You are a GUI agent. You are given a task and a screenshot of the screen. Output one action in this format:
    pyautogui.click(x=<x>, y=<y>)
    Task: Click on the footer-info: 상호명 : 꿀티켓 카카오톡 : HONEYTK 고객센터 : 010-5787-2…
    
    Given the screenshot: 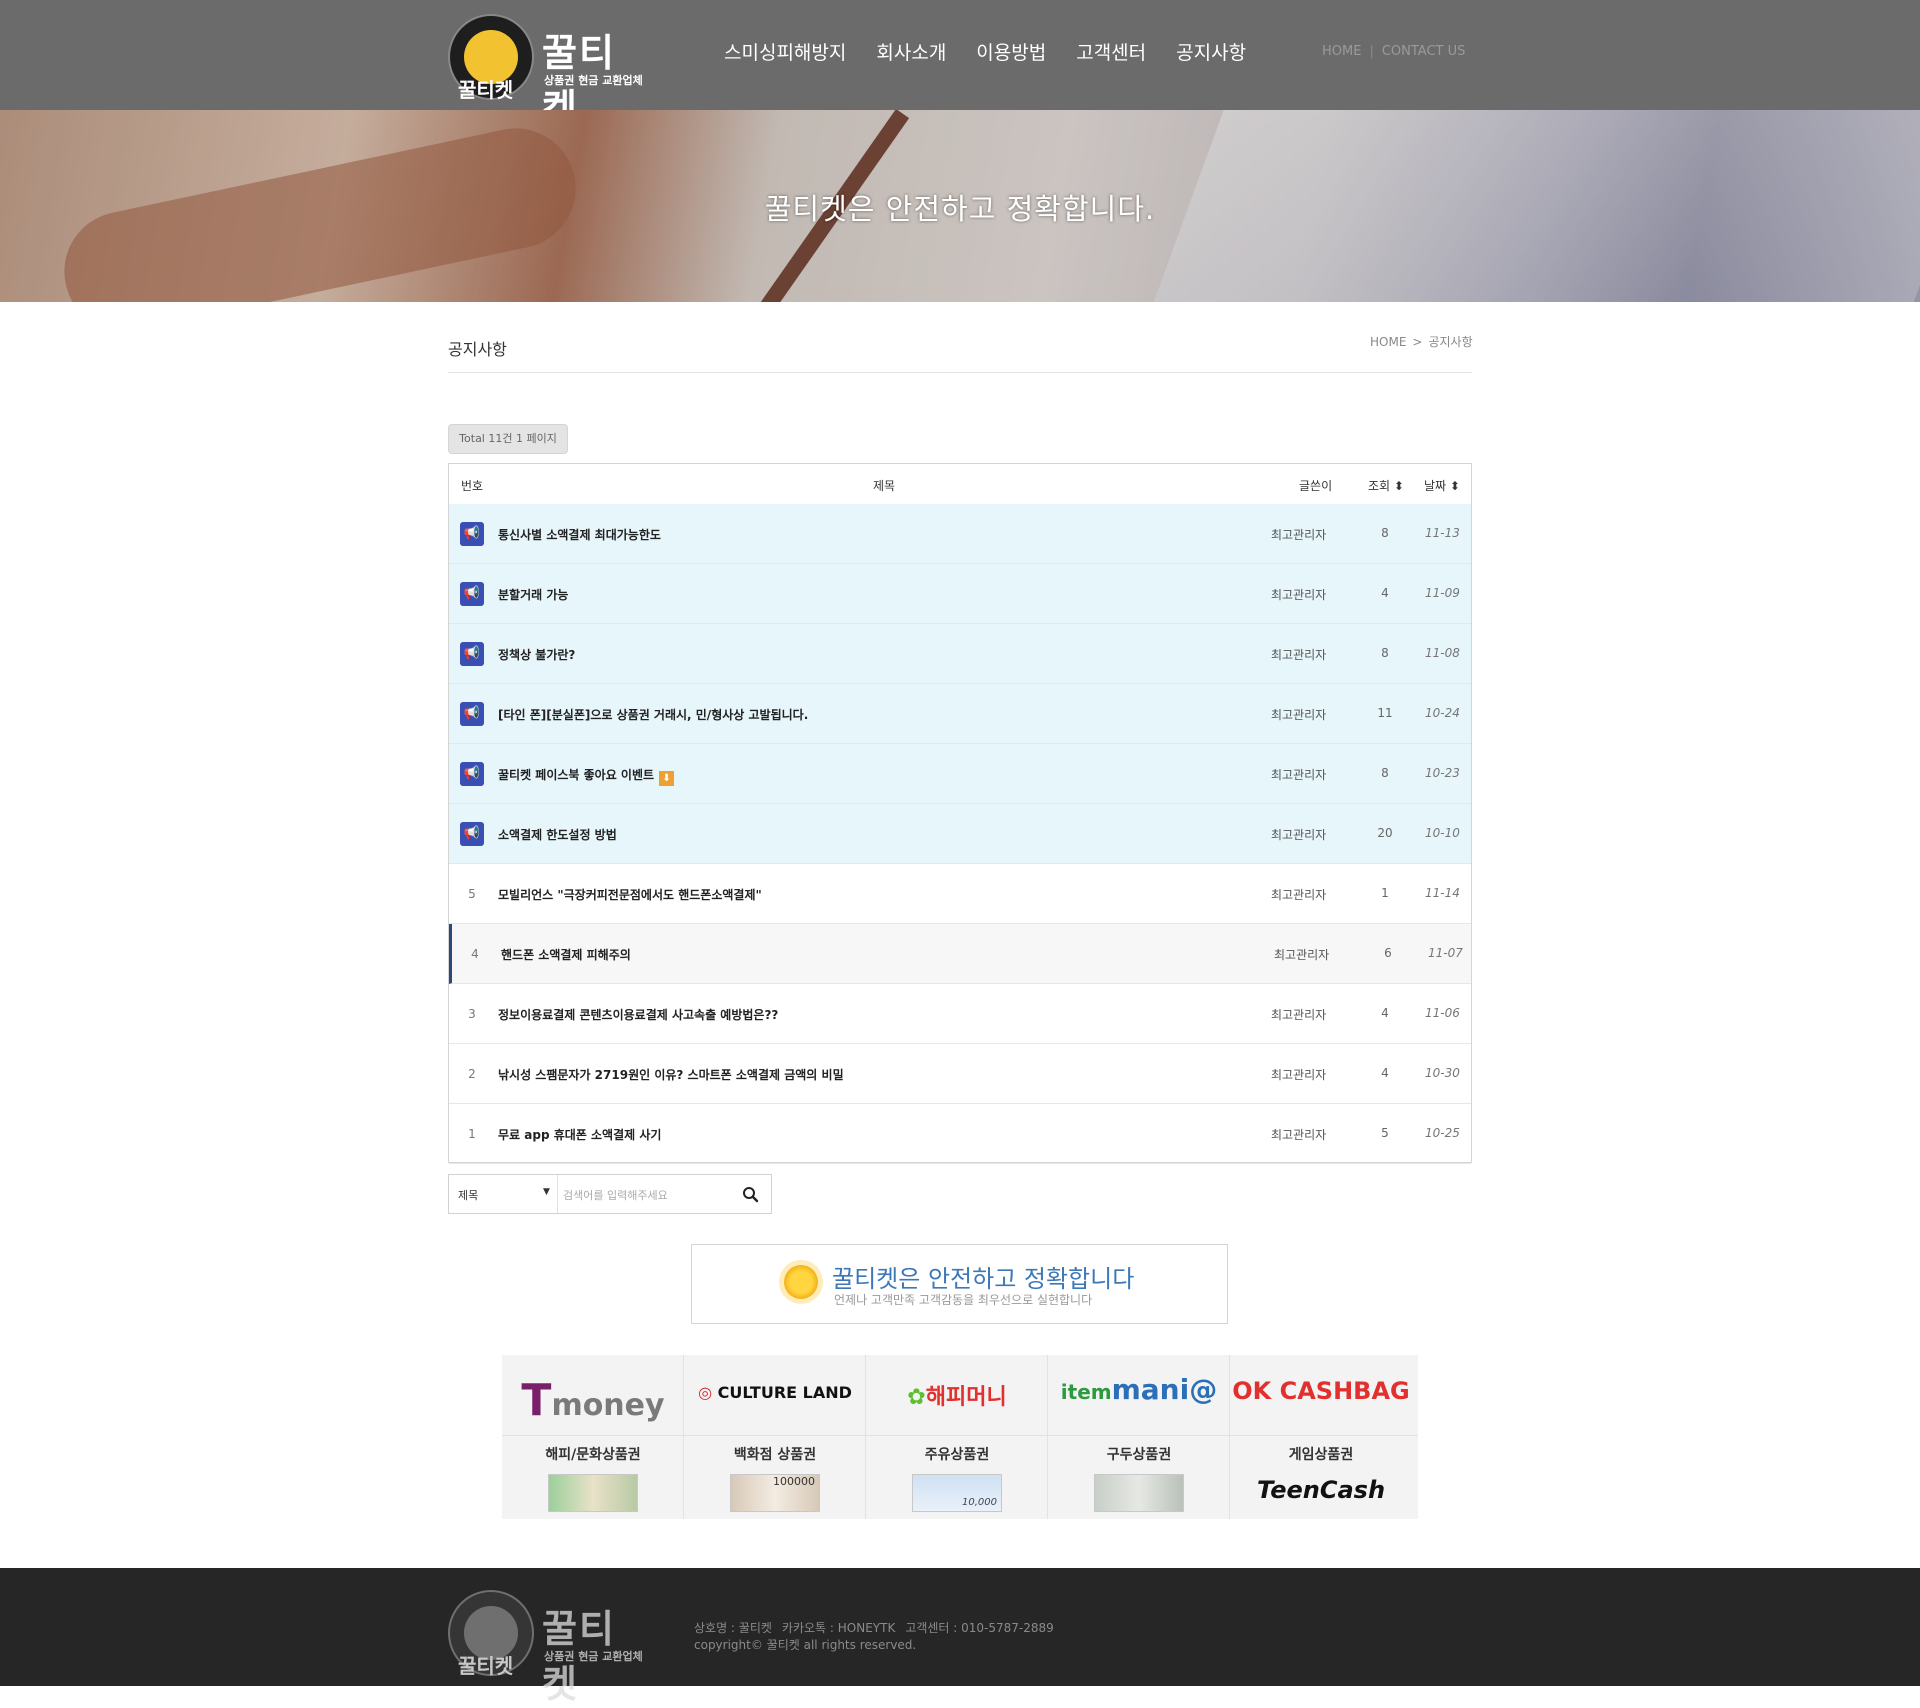 What is the action you would take?
    pyautogui.click(x=879, y=1637)
    